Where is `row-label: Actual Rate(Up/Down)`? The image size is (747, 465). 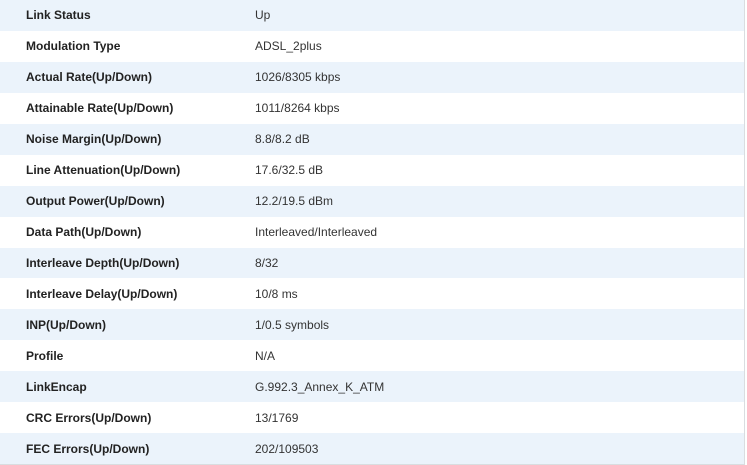 row-label: Actual Rate(Up/Down) is located at coordinates (89, 77).